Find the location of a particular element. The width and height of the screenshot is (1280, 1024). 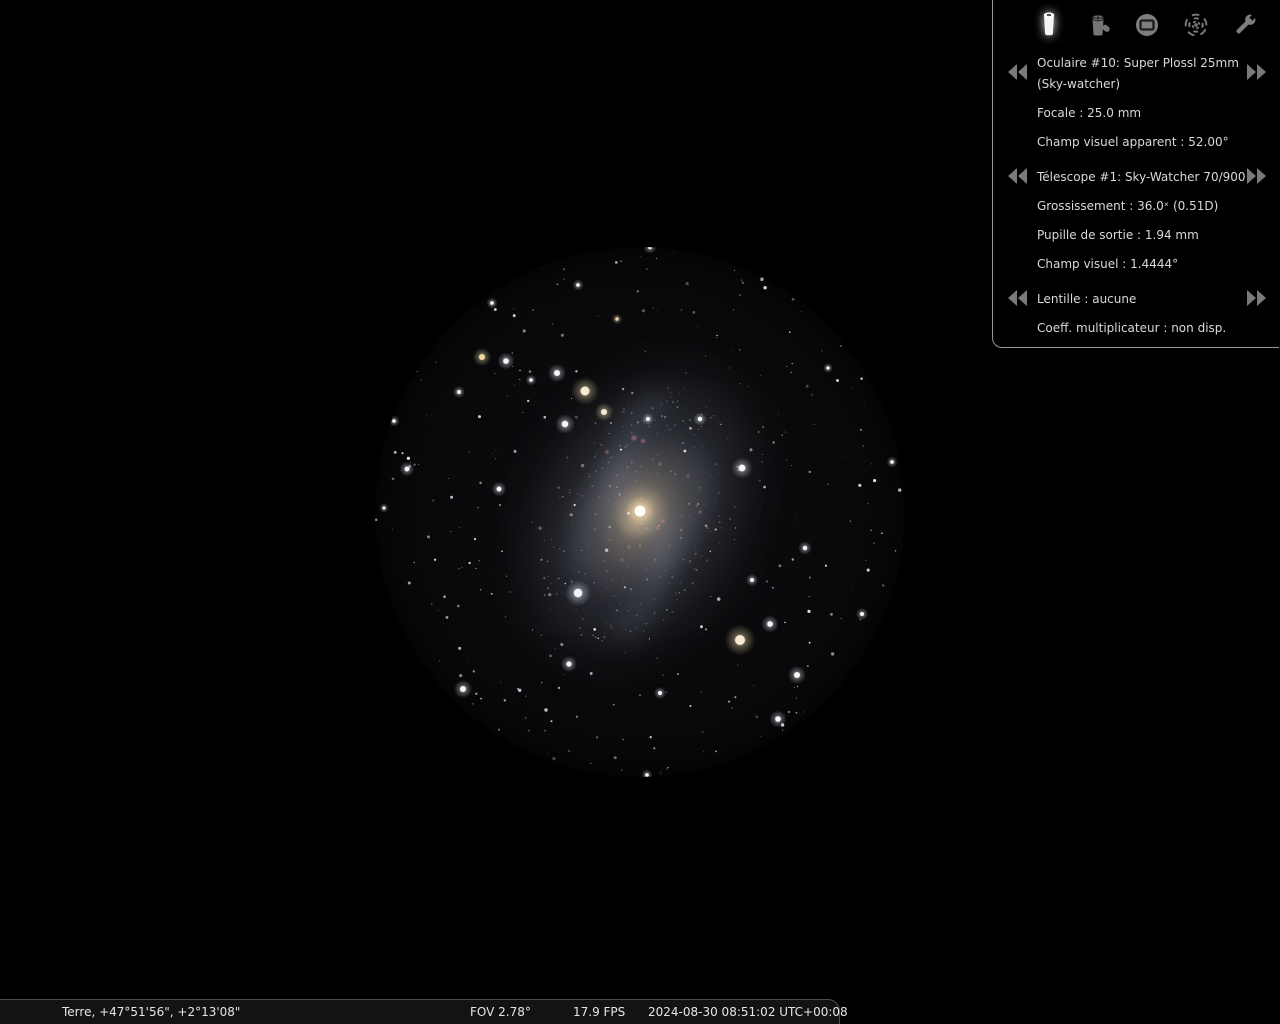

next-telescope-button is located at coordinates (1256, 176).